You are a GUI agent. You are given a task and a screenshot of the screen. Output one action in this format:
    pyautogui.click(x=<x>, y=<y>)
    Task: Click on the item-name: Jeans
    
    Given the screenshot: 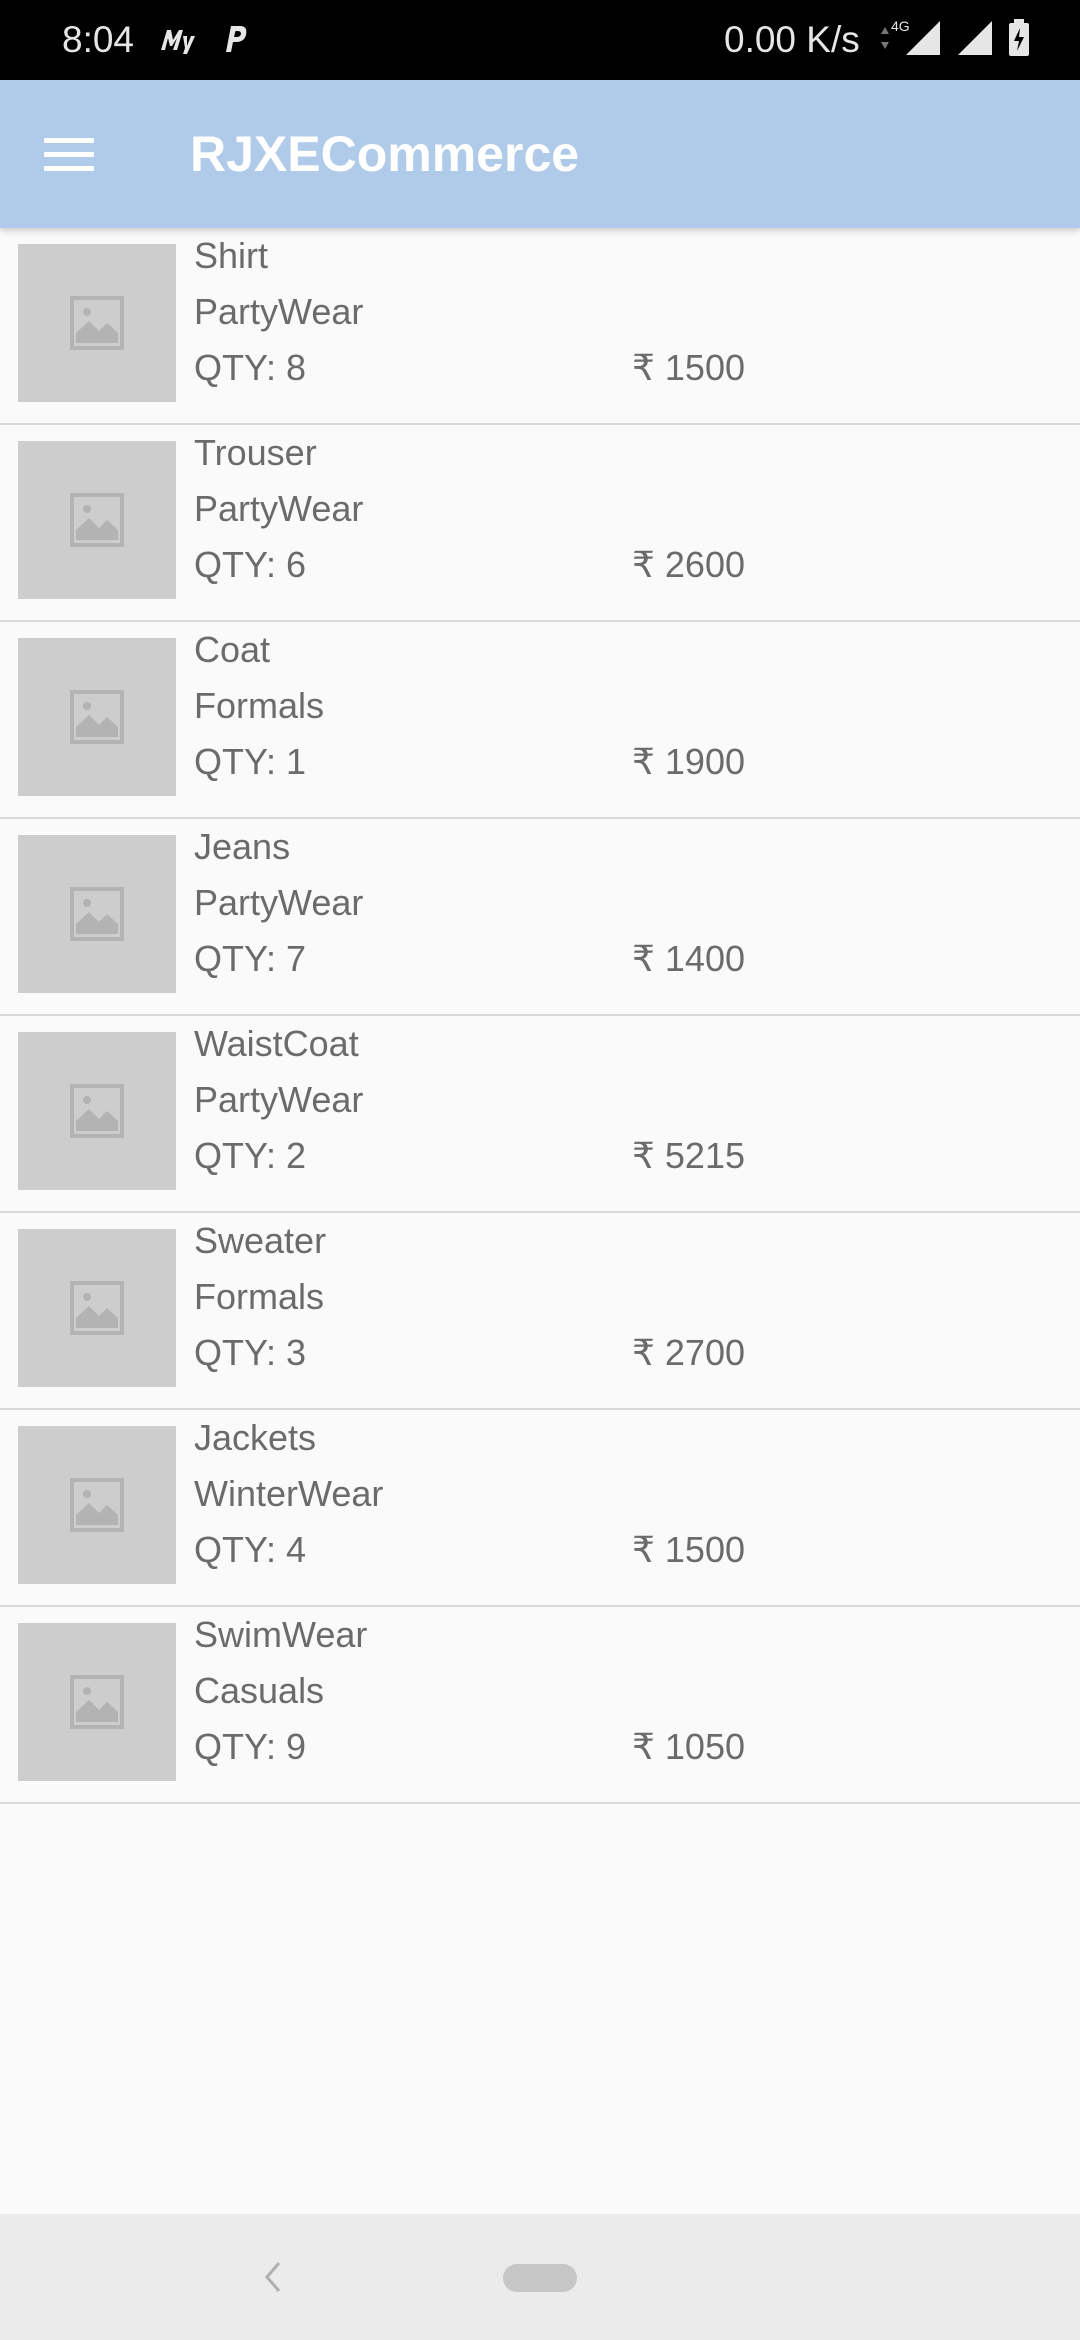 What is the action you would take?
    pyautogui.click(x=242, y=846)
    